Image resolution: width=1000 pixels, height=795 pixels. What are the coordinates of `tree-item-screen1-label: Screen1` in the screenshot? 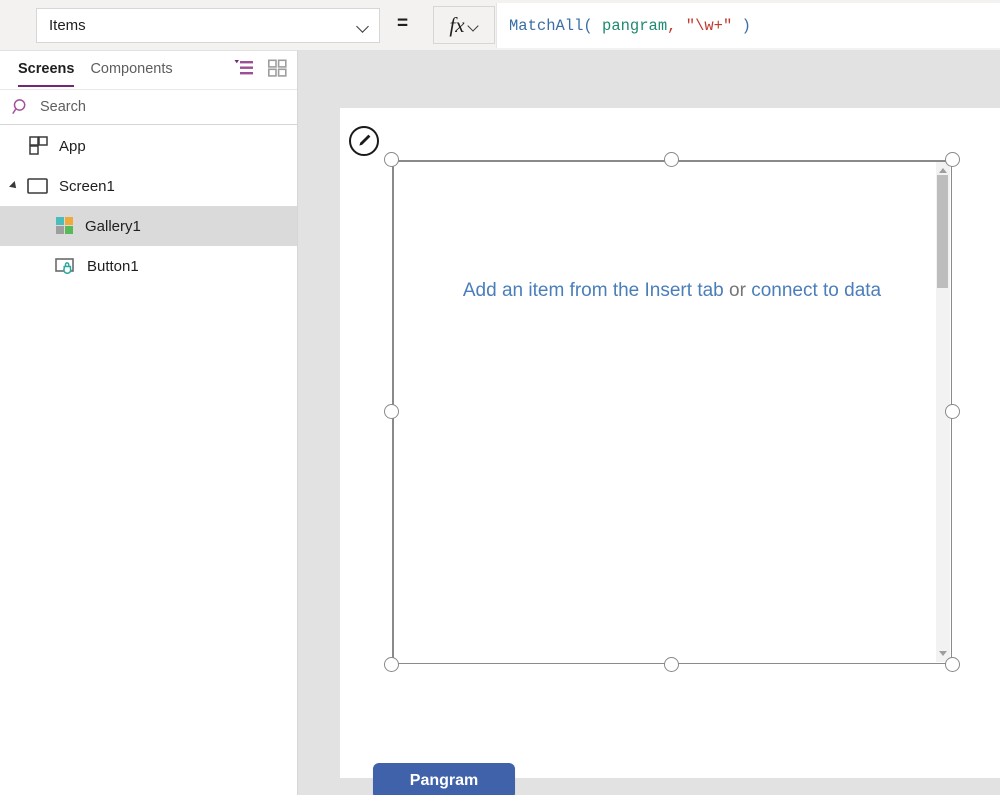 It's located at (87, 186).